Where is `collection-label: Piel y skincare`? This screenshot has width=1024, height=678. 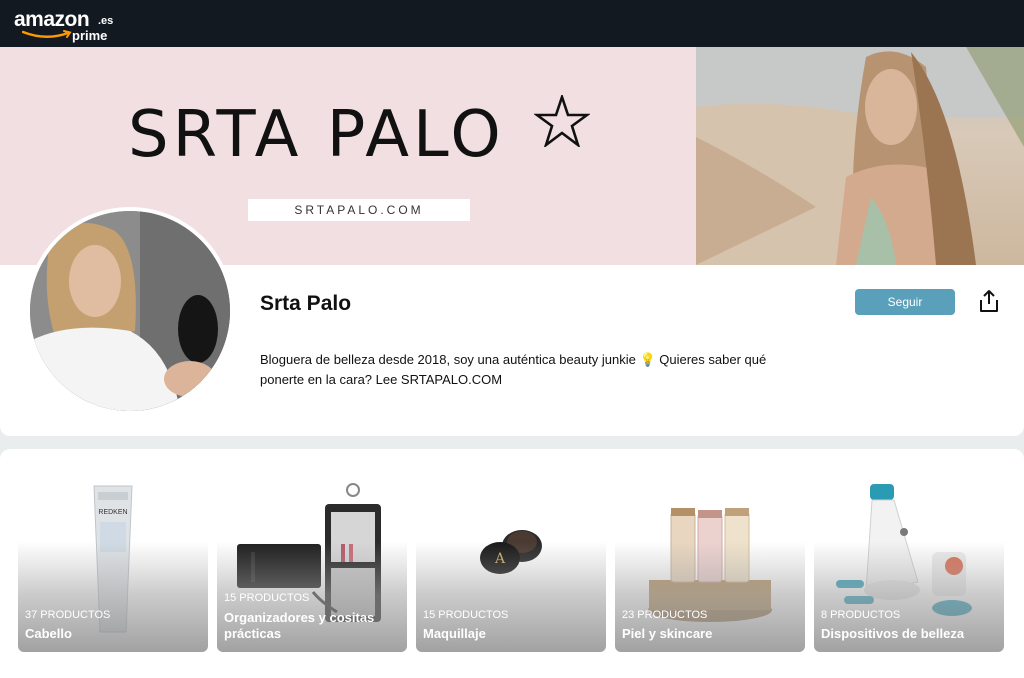
collection-label: Piel y skincare is located at coordinates (667, 633).